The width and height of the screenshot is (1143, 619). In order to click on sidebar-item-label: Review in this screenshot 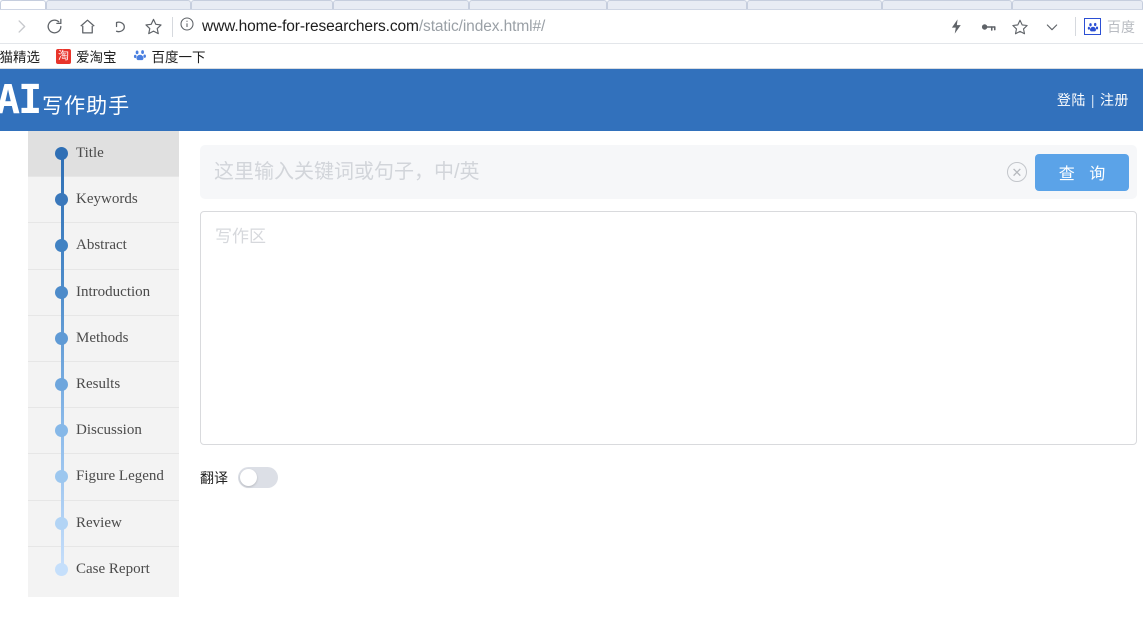, I will do `click(99, 522)`.